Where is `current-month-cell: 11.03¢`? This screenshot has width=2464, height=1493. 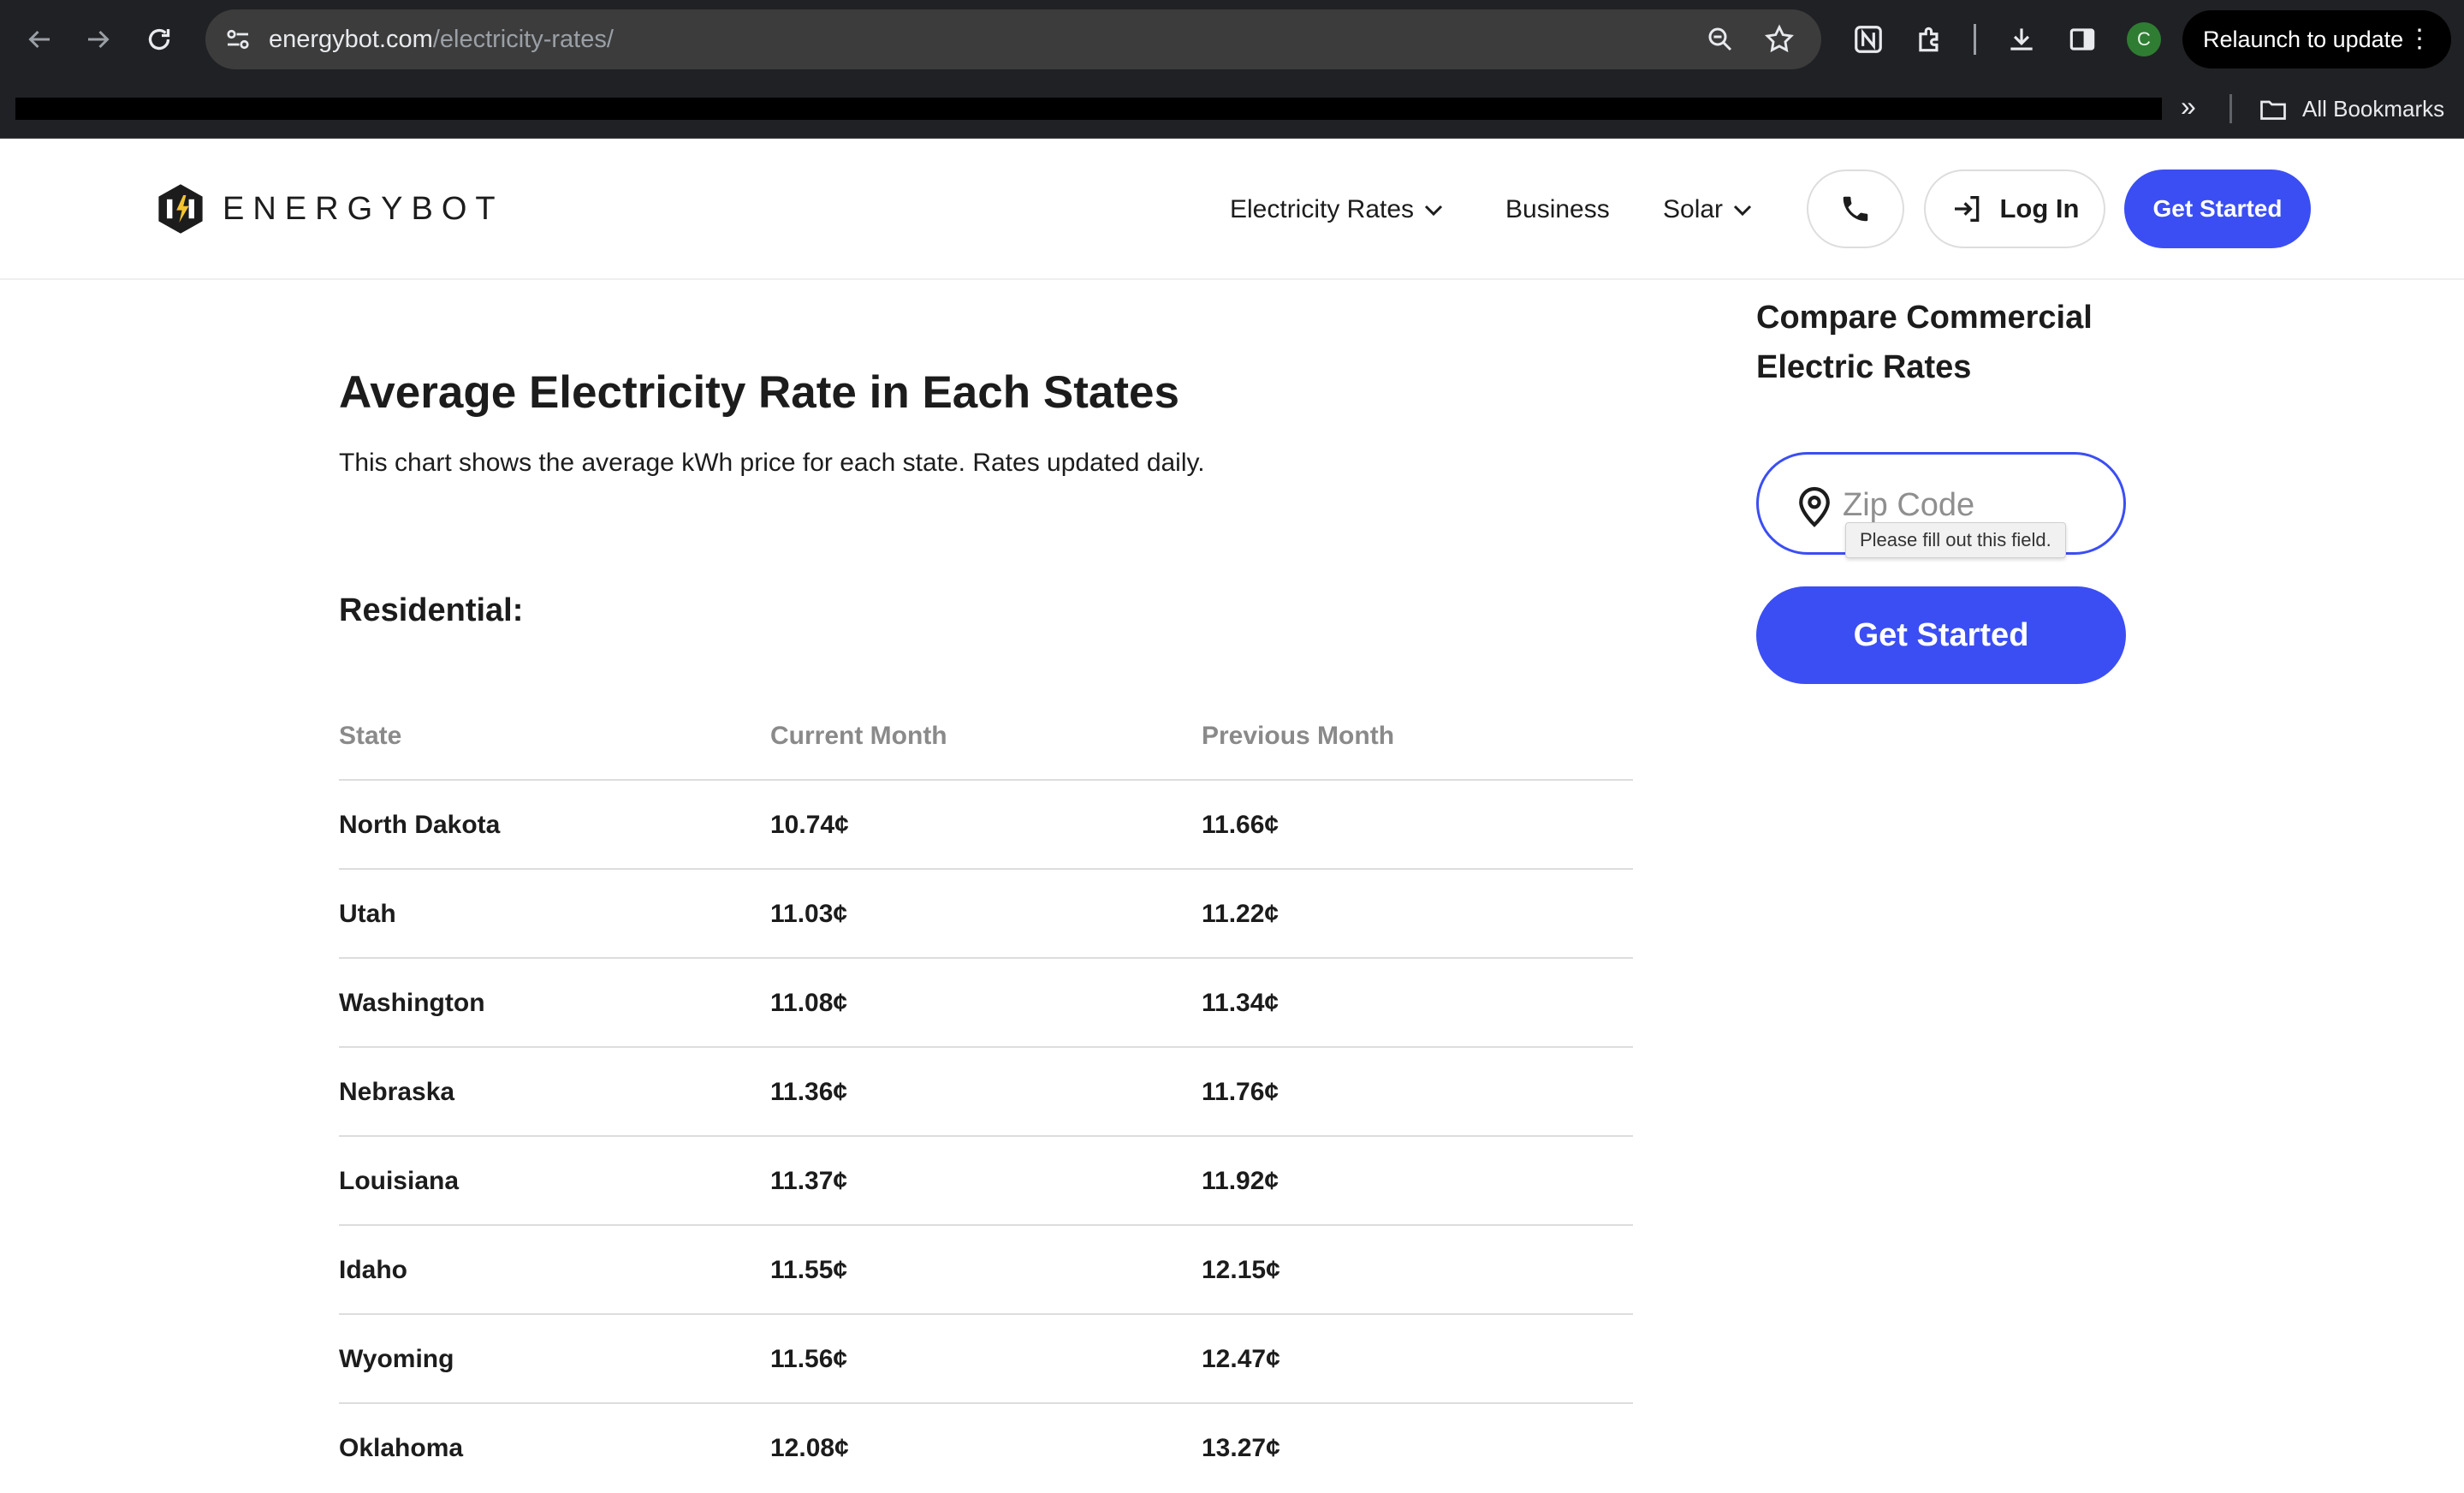 current-month-cell: 11.03¢ is located at coordinates (809, 914).